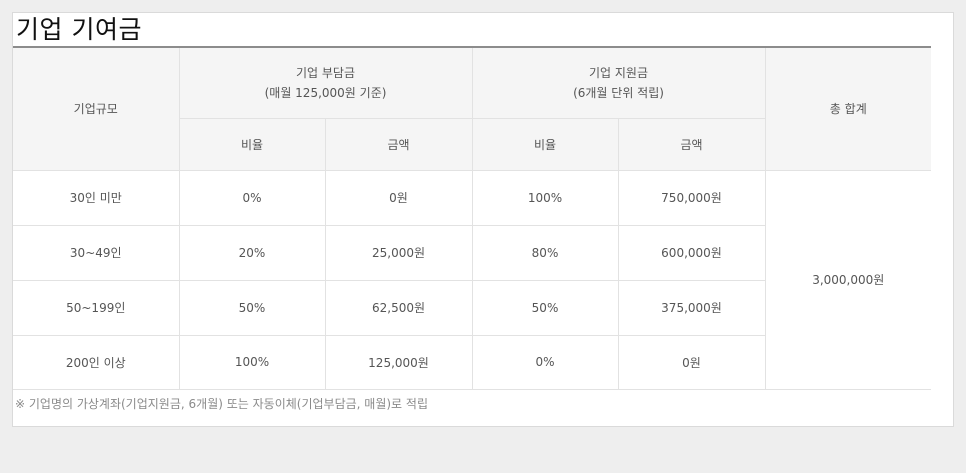  I want to click on page-title: 기업 기여금, so click(79, 29).